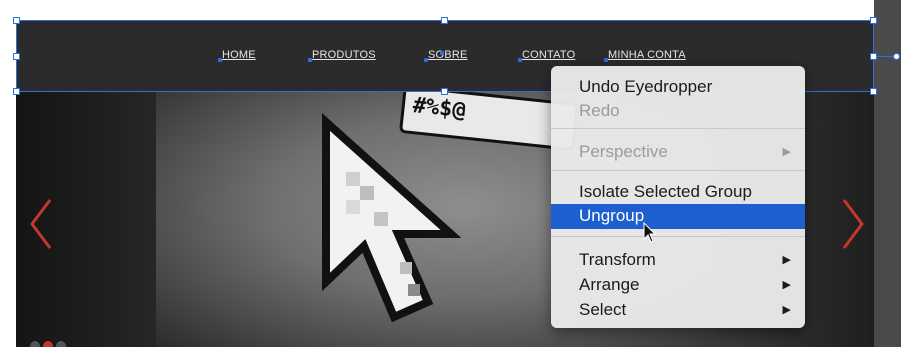 The image size is (901, 347). I want to click on nav-contato-link: CONTATO, so click(548, 55).